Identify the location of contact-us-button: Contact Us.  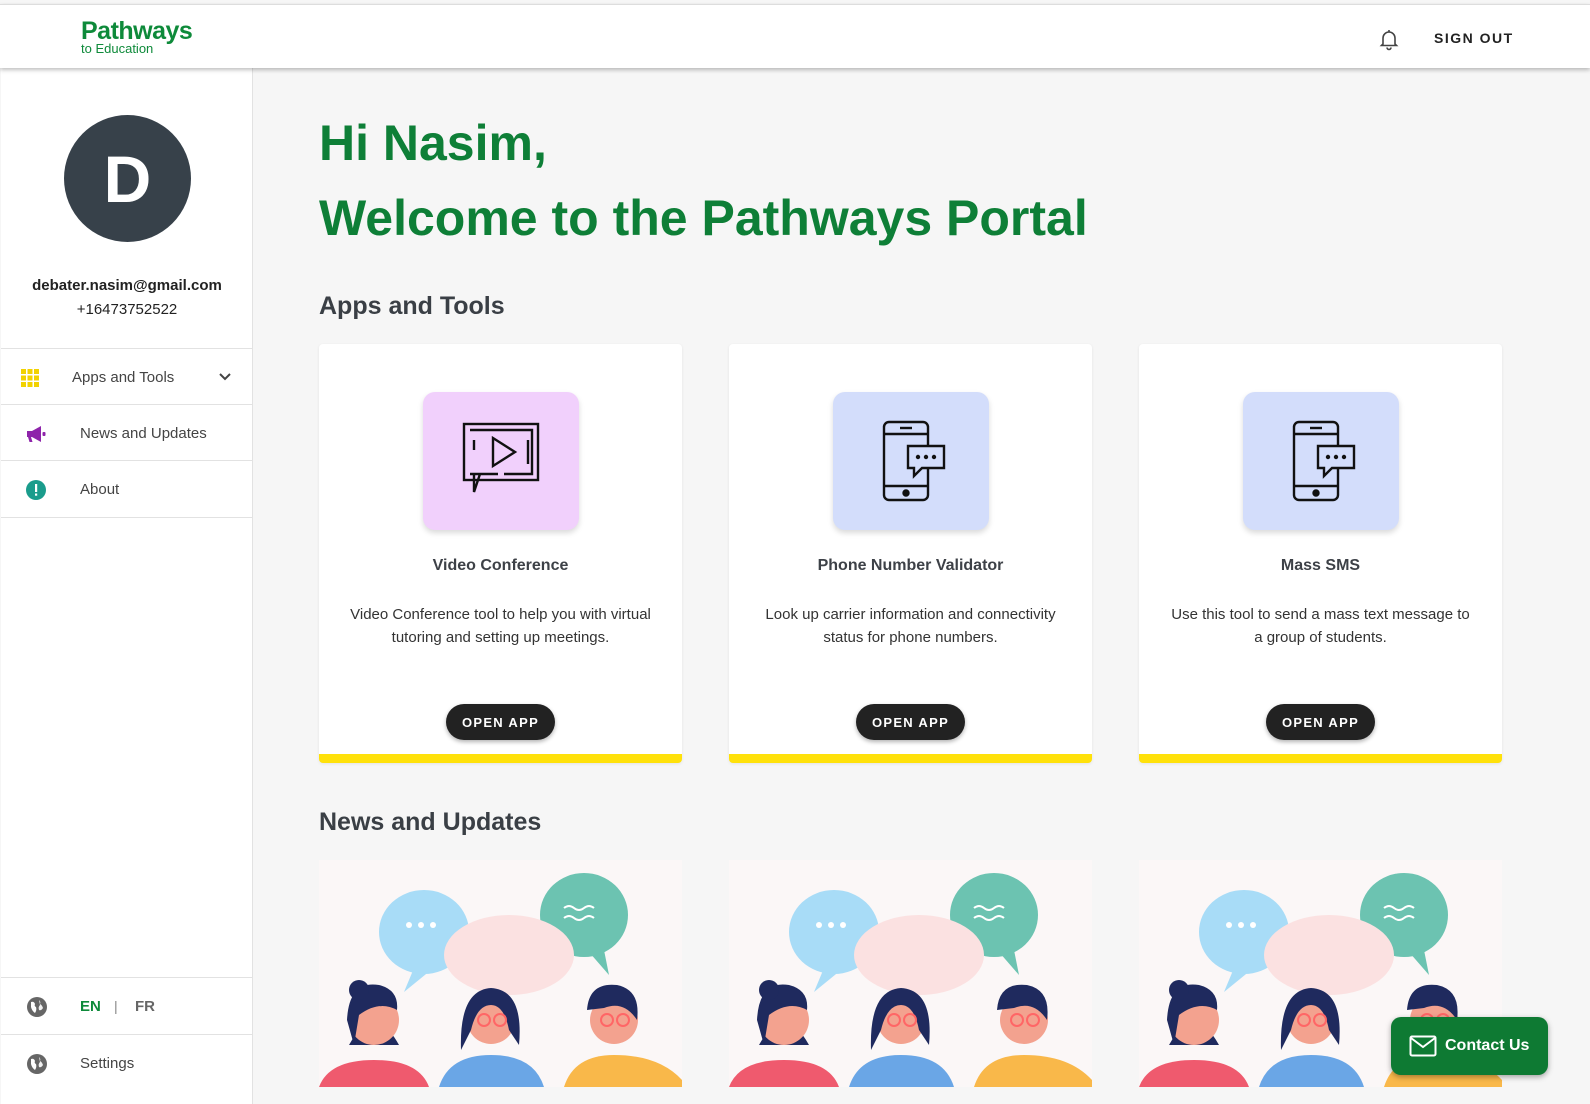
(1469, 1046).